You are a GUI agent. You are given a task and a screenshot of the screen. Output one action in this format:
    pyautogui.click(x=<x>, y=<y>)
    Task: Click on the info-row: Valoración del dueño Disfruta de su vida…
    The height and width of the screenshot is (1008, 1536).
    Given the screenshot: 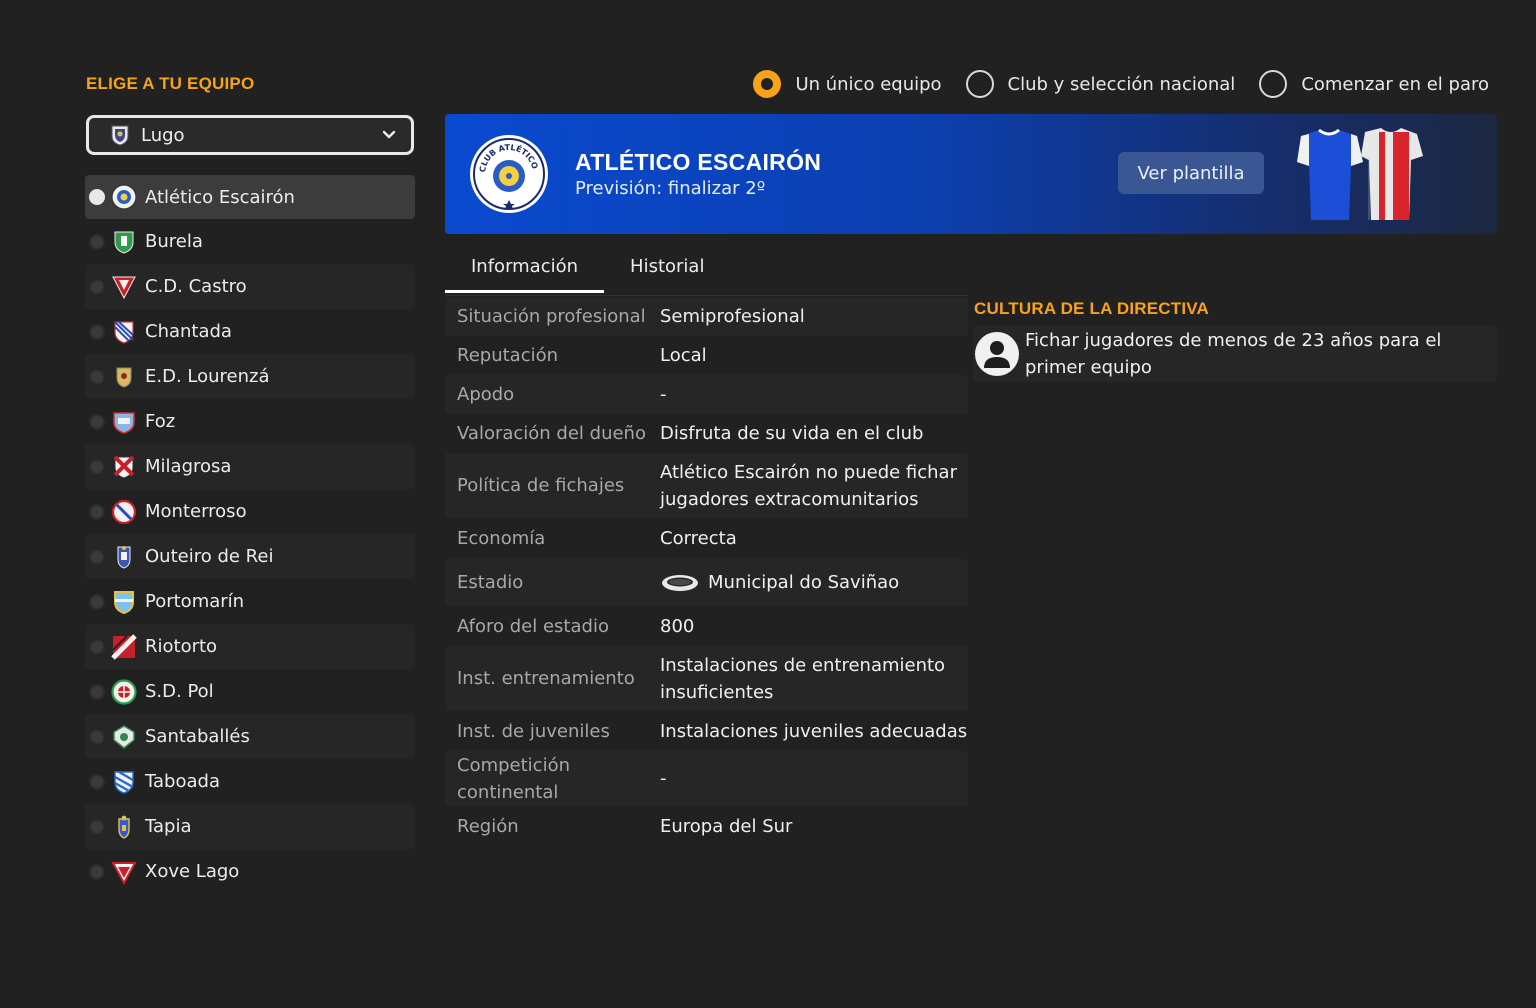 What is the action you would take?
    pyautogui.click(x=706, y=433)
    